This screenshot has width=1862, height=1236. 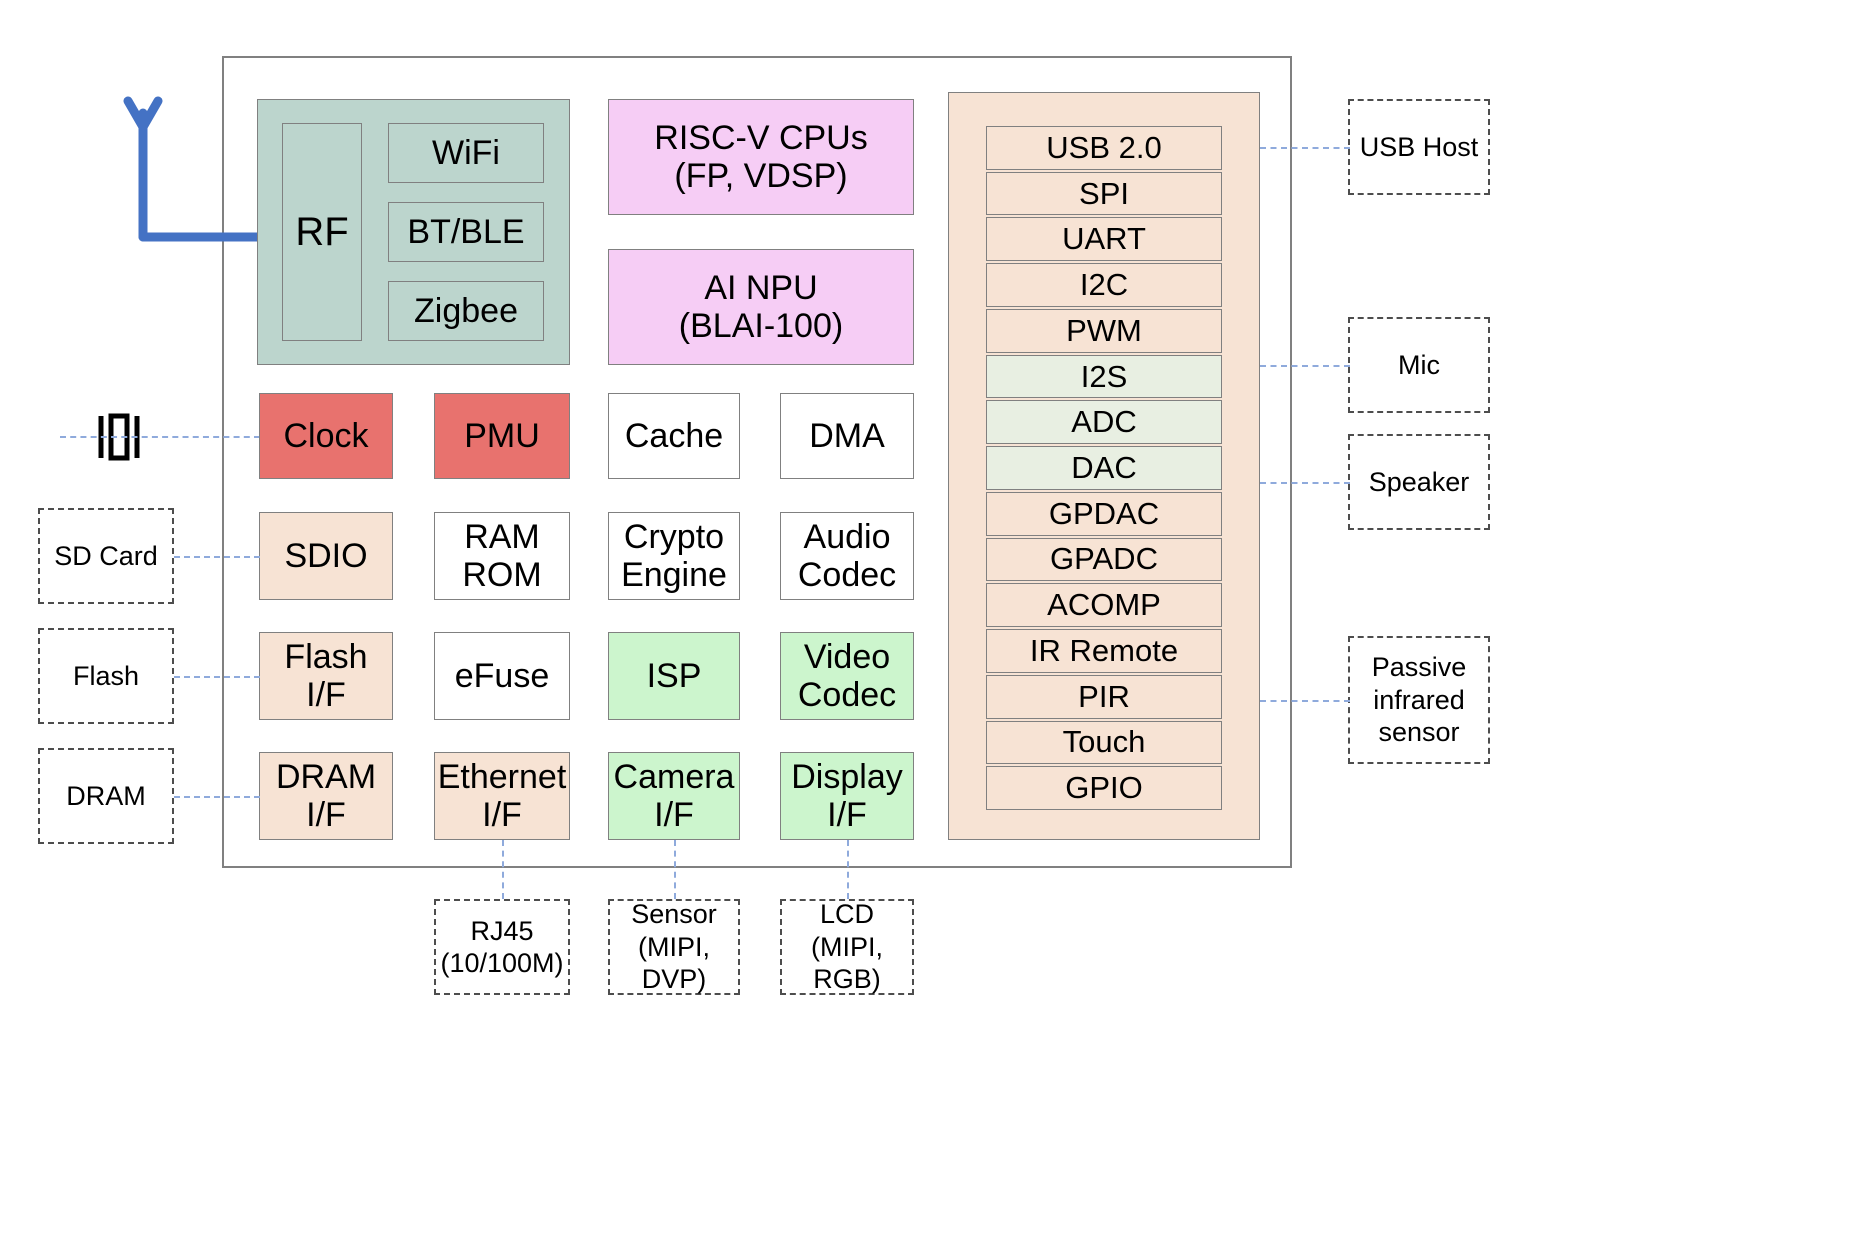 I want to click on speaker-connector, so click(x=1305, y=483).